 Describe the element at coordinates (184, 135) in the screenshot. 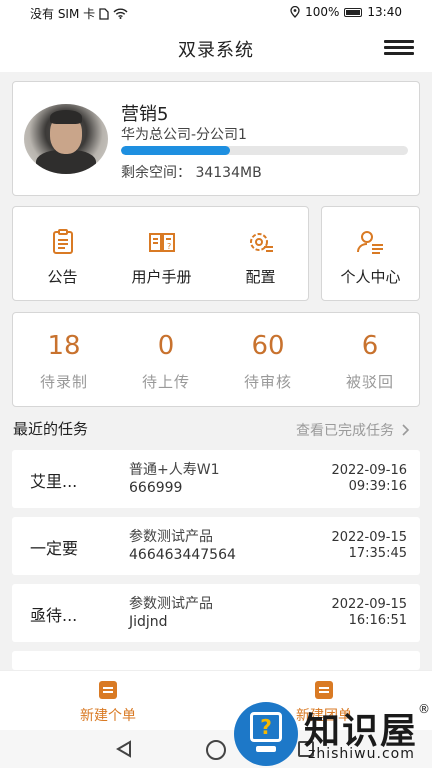

I see `user-org: 华为总公司-分公司1` at that location.